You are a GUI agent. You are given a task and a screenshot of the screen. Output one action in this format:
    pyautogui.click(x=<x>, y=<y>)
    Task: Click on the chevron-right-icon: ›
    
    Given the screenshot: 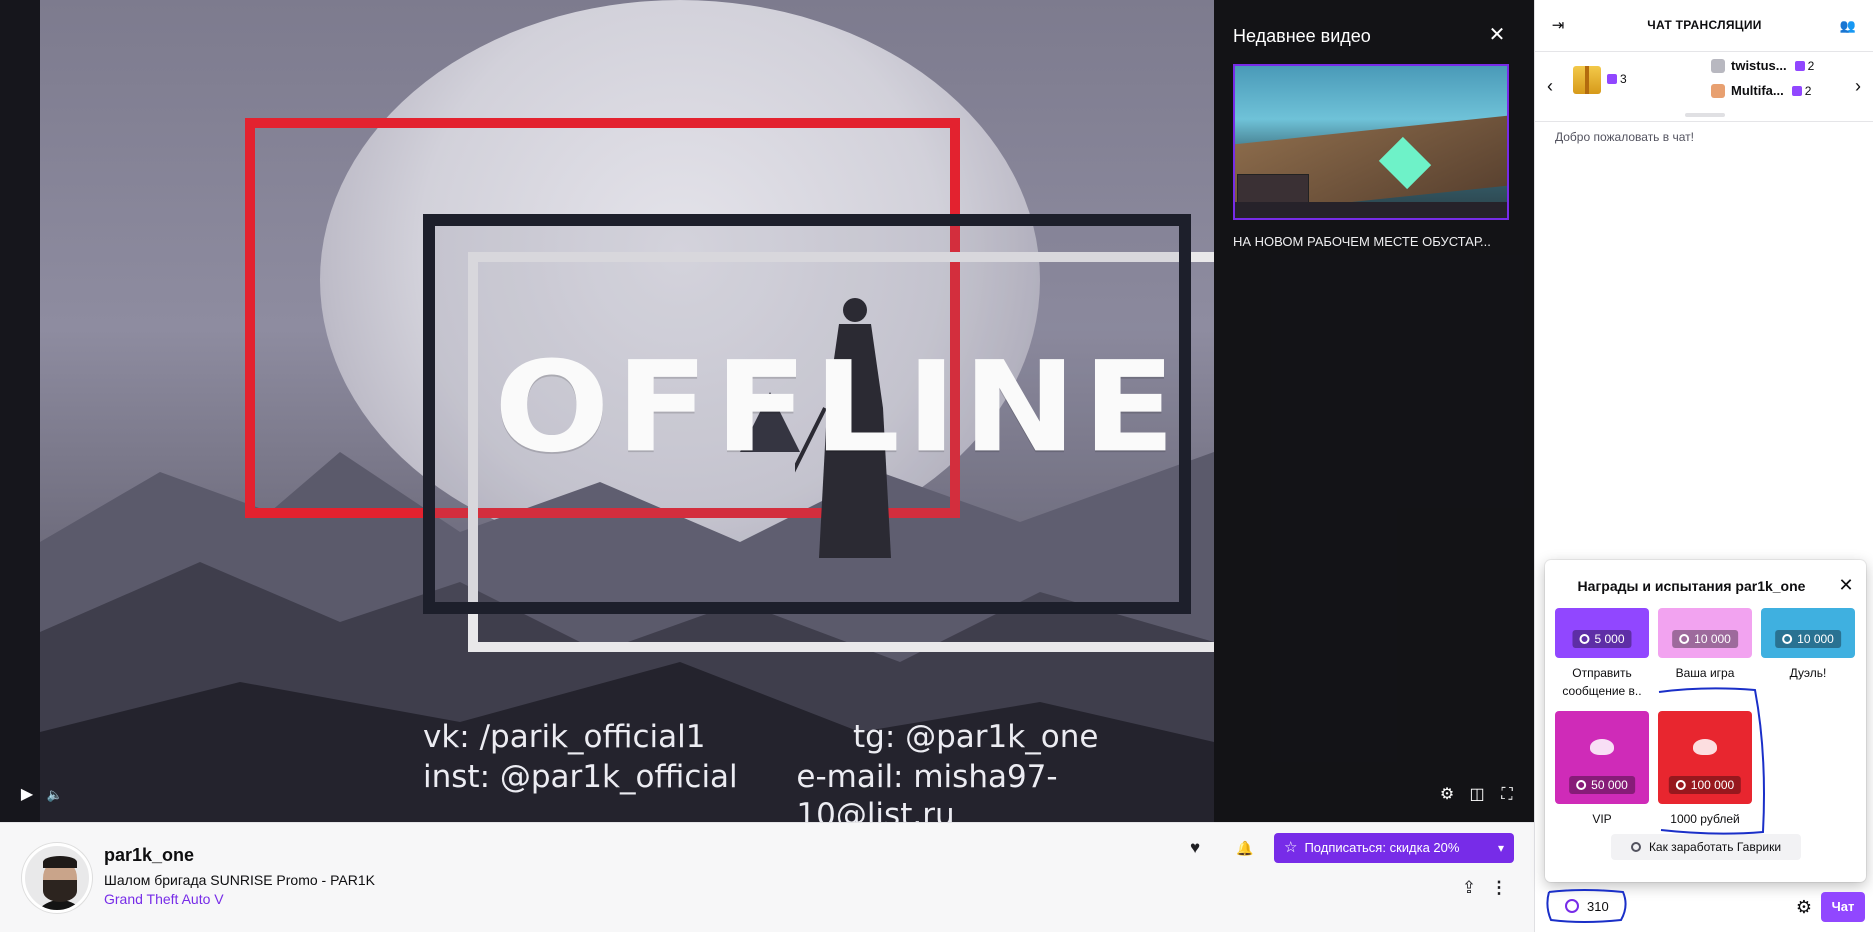 What is the action you would take?
    pyautogui.click(x=1858, y=86)
    